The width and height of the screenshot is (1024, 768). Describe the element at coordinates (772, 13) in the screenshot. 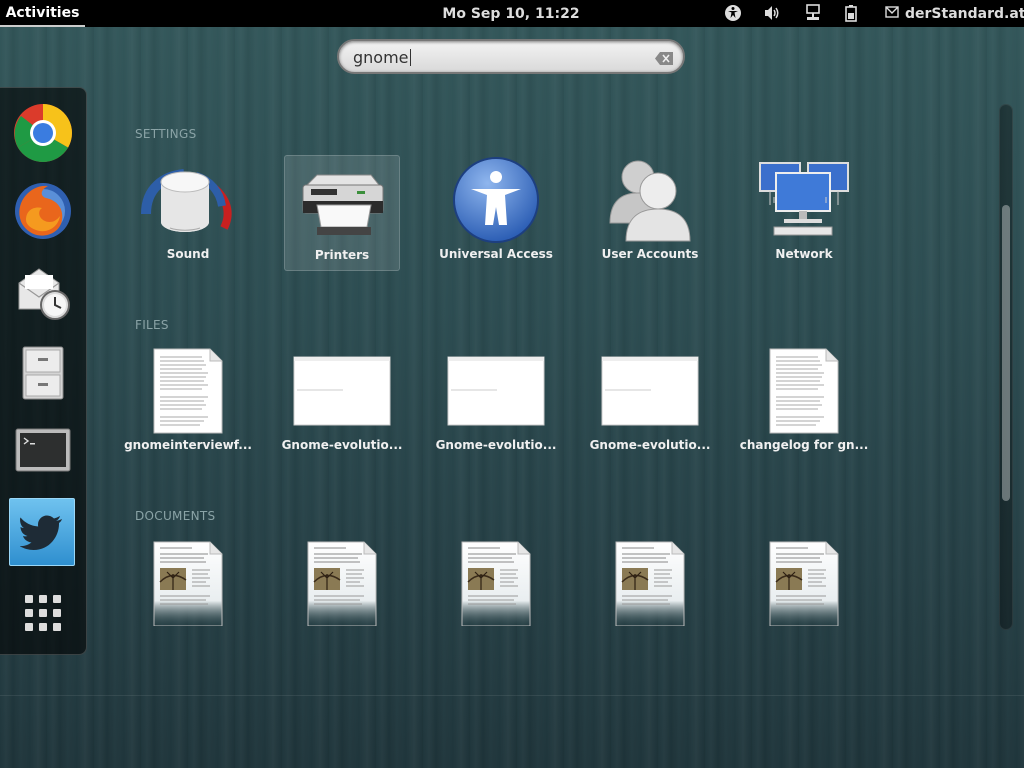

I see `volume-icon` at that location.